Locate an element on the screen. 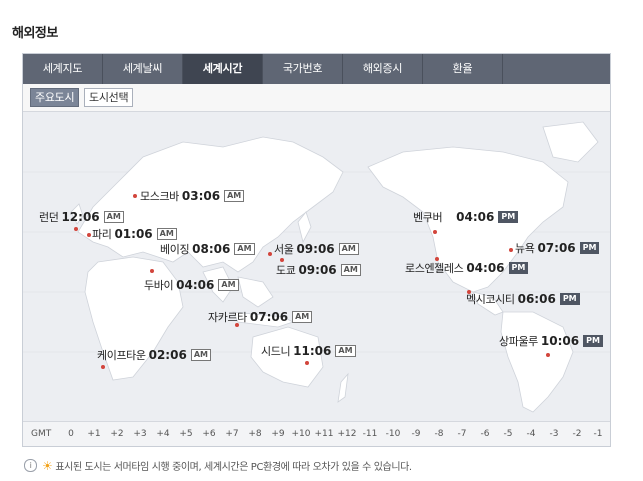 The width and height of the screenshot is (643, 481). city-marker-paris is located at coordinates (89, 235).